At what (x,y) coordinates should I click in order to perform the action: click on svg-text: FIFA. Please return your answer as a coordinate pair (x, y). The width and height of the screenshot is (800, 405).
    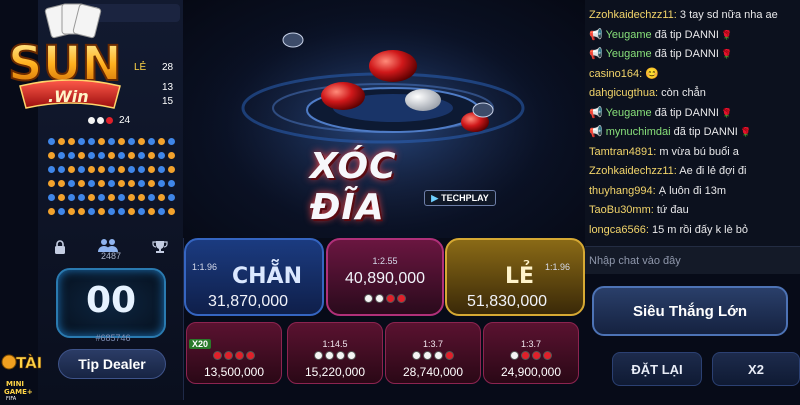
    Looking at the image, I should click on (11, 398).